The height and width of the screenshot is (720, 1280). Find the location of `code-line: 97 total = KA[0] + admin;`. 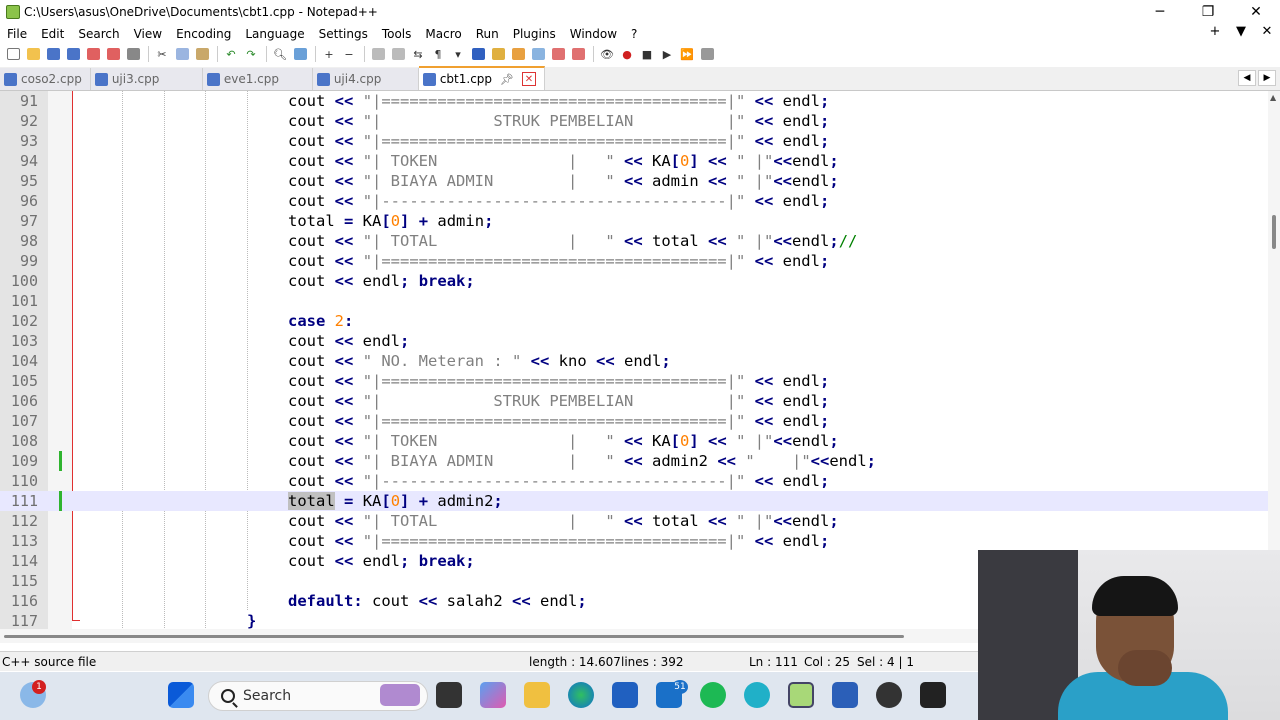

code-line: 97 total = KA[0] + admin; is located at coordinates (634, 221).